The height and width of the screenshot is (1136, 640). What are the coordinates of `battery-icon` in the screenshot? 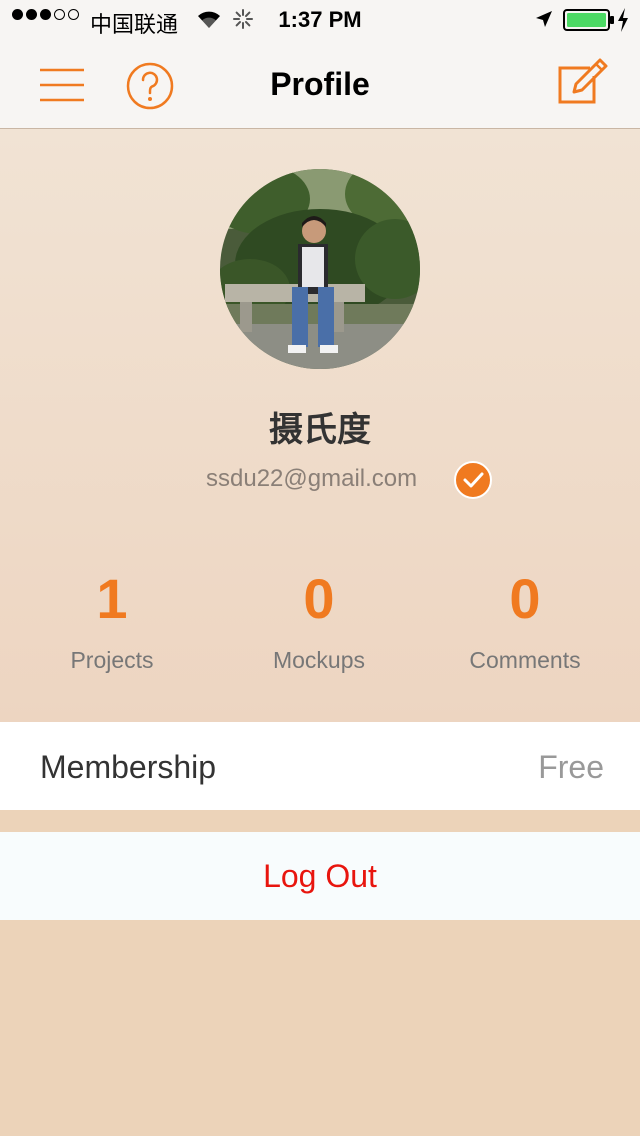 It's located at (588, 20).